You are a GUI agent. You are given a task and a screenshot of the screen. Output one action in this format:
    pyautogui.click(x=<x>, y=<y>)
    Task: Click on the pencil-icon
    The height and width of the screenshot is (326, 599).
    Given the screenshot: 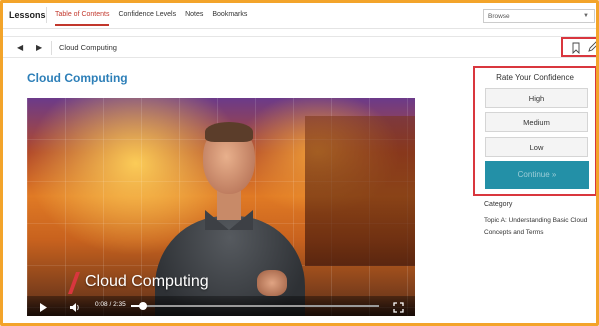 What is the action you would take?
    pyautogui.click(x=591, y=49)
    